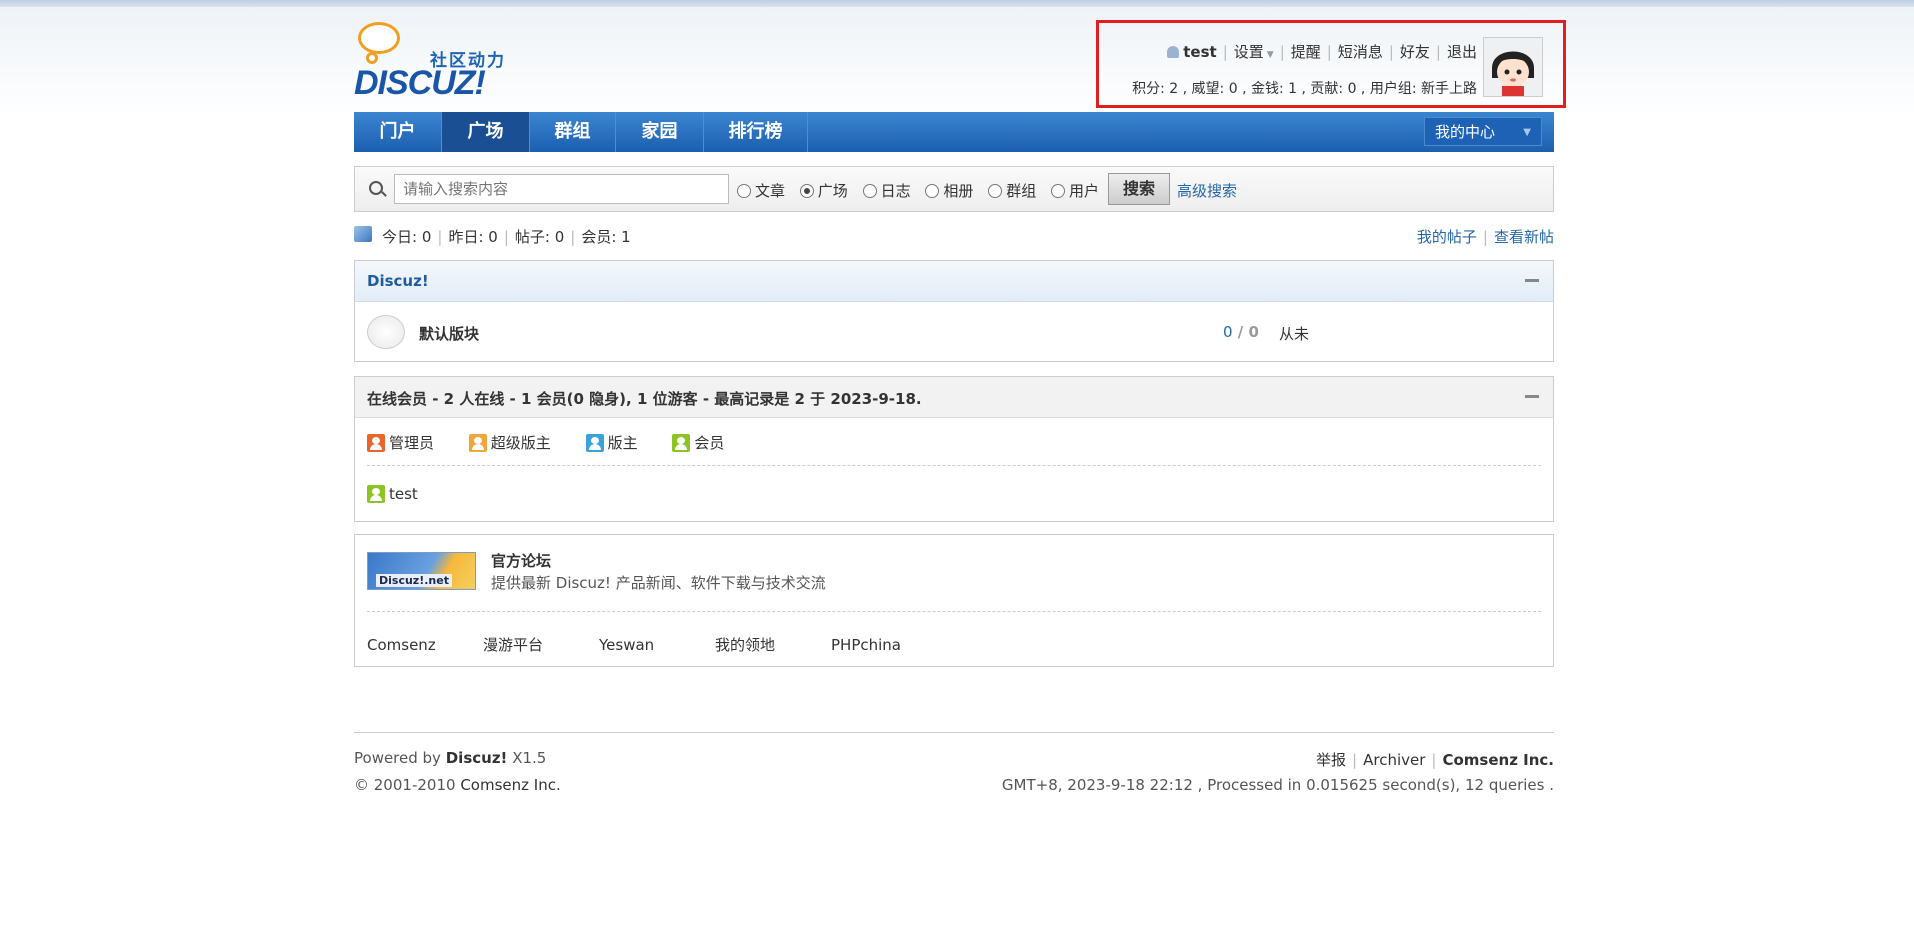 This screenshot has height=944, width=1914. What do you see at coordinates (1415, 52) in the screenshot?
I see `friends-link: 好友` at bounding box center [1415, 52].